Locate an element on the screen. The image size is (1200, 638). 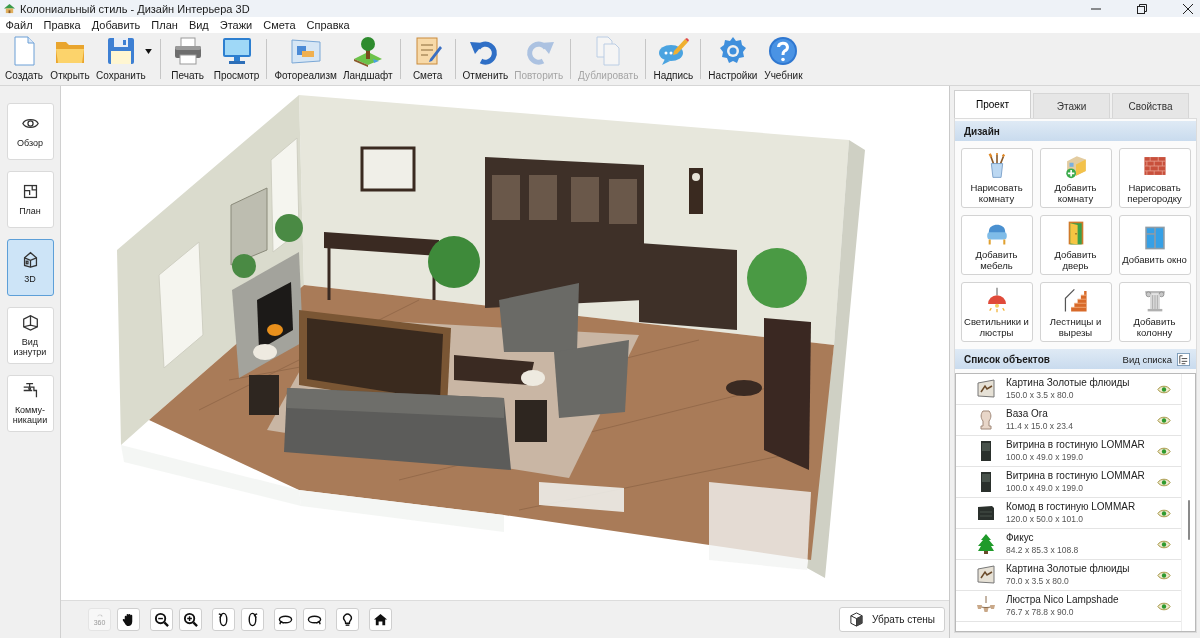
open-box-icon is located at coordinates (30, 322).